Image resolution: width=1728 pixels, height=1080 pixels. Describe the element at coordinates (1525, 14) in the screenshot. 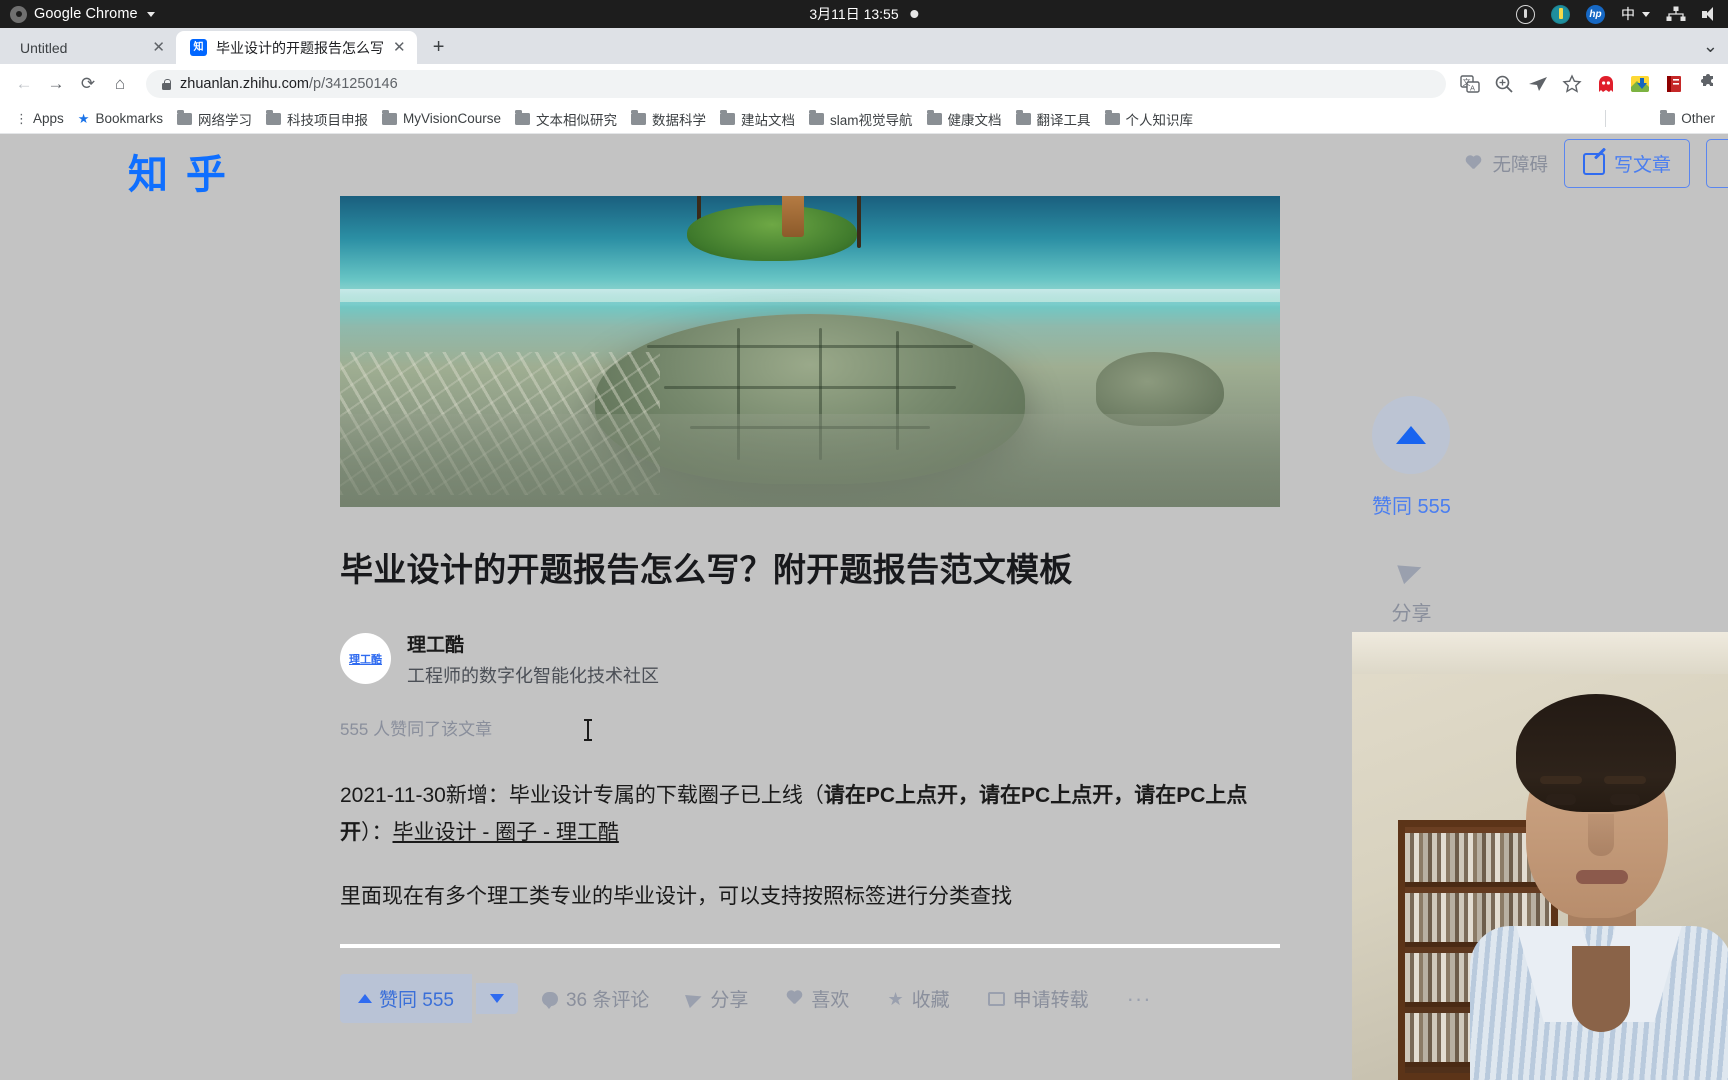

I see `obs-icon` at that location.